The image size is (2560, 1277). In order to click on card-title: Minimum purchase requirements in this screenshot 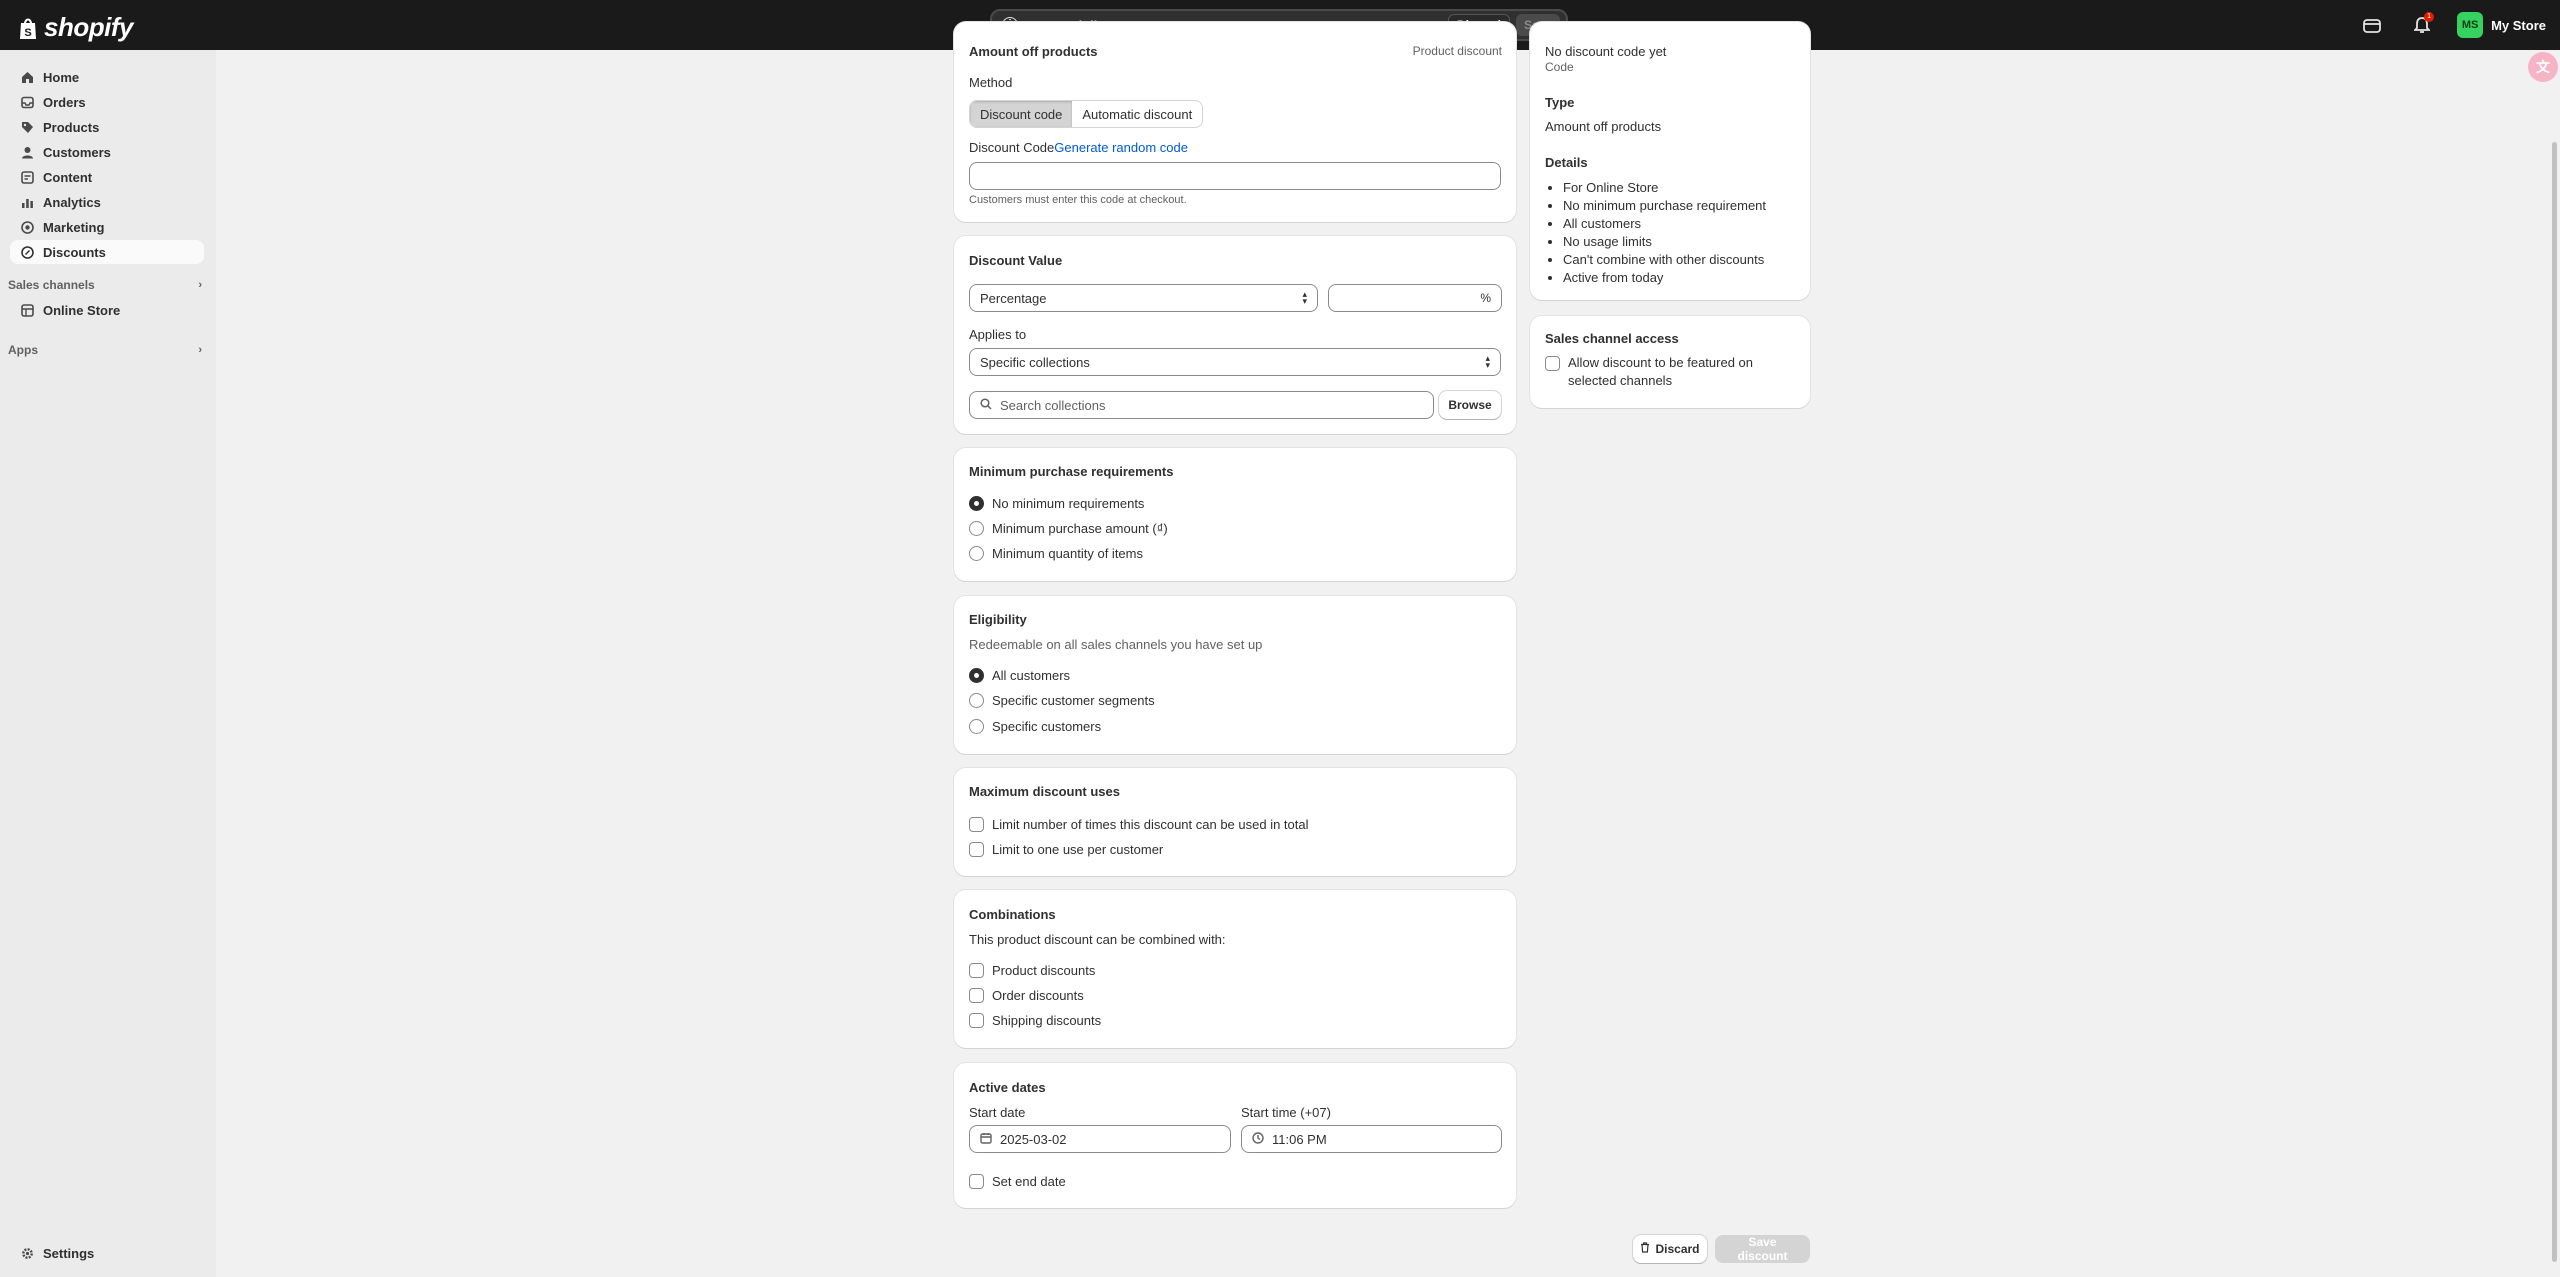, I will do `click(1071, 471)`.